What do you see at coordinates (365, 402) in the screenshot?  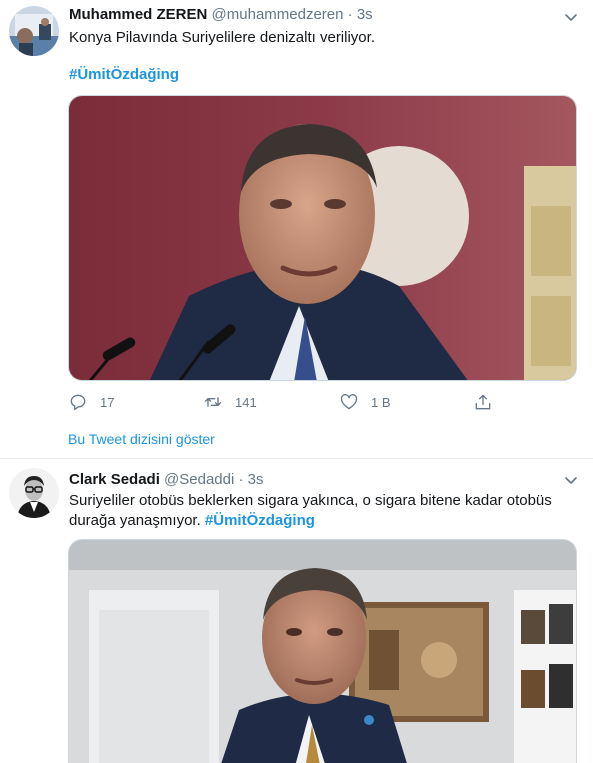 I see `like-button: 1 B` at bounding box center [365, 402].